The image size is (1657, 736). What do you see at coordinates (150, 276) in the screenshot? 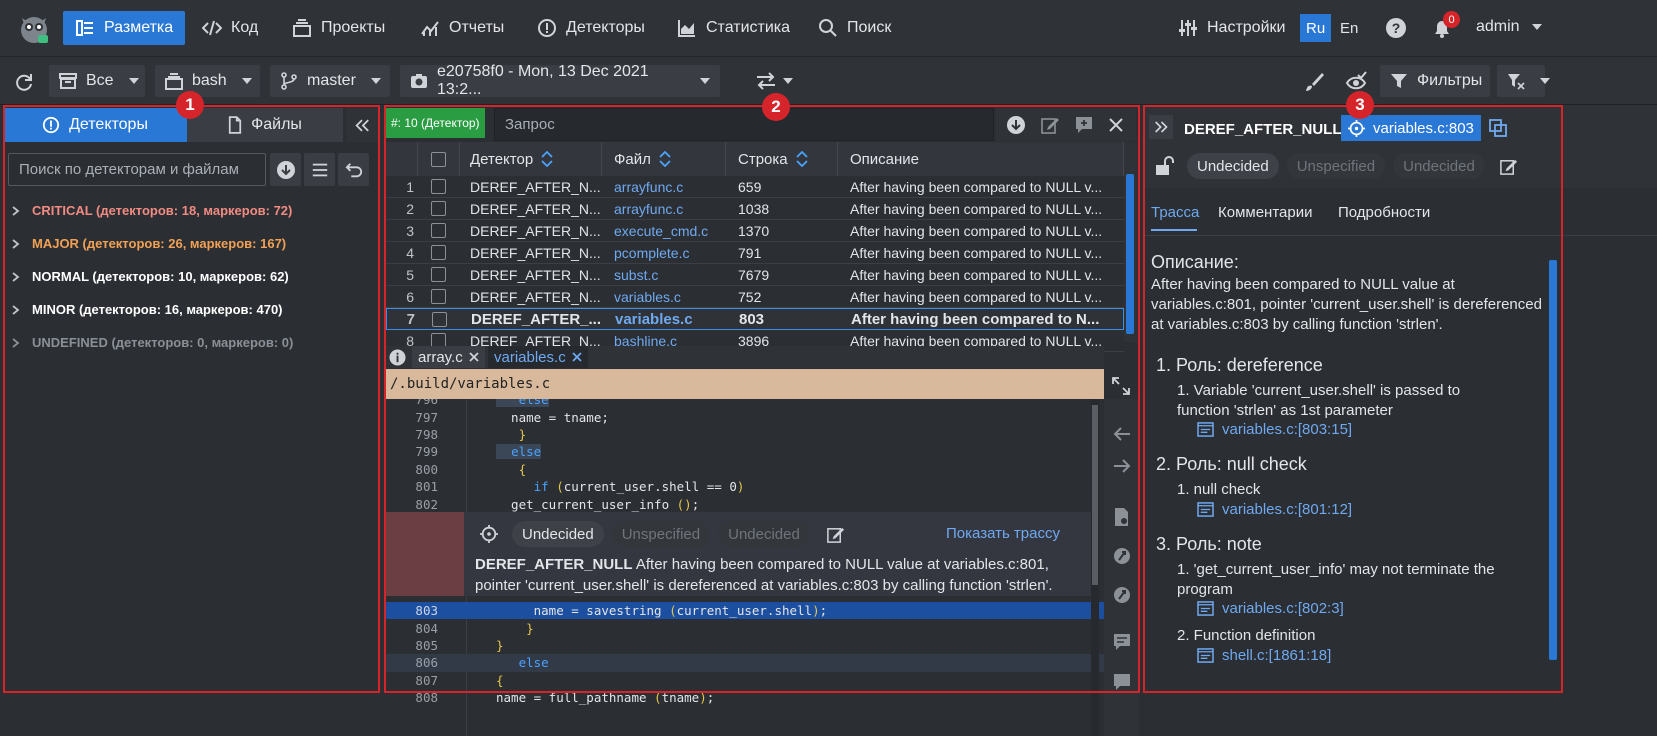
I see `tree-item-normal: NORMAL (детекторов: 10, маркеров: 62)` at bounding box center [150, 276].